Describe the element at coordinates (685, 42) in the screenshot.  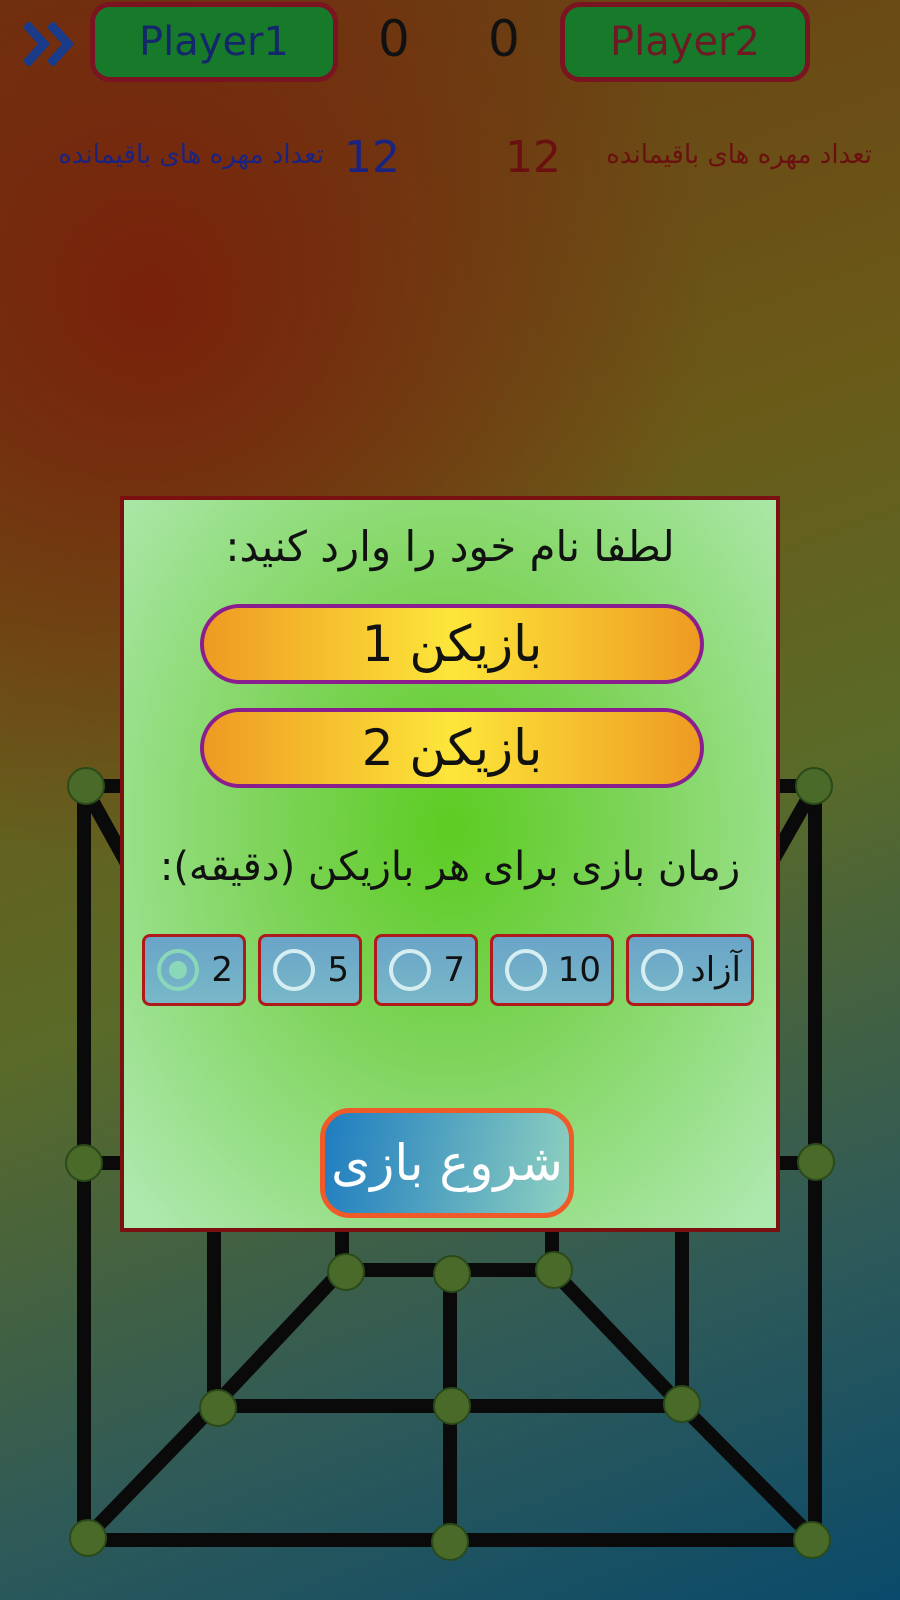
I see `player2-button: Player2` at that location.